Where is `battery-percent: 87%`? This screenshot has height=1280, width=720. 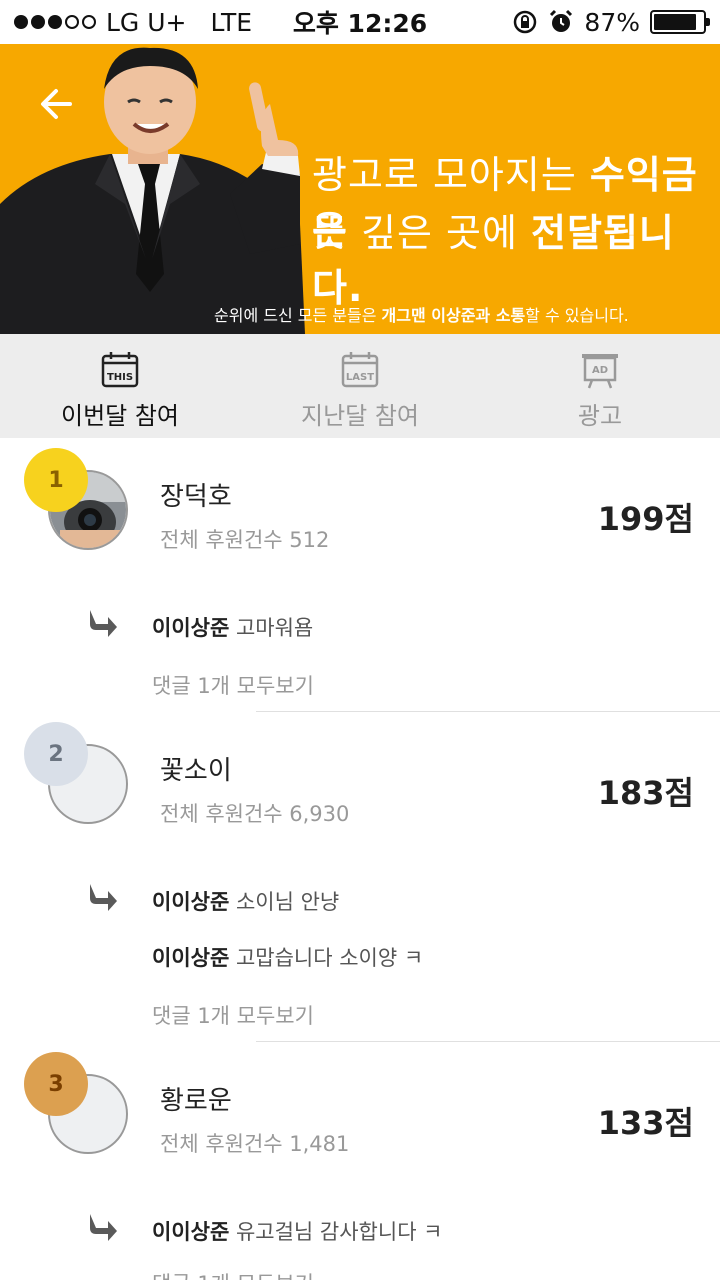 battery-percent: 87% is located at coordinates (612, 22).